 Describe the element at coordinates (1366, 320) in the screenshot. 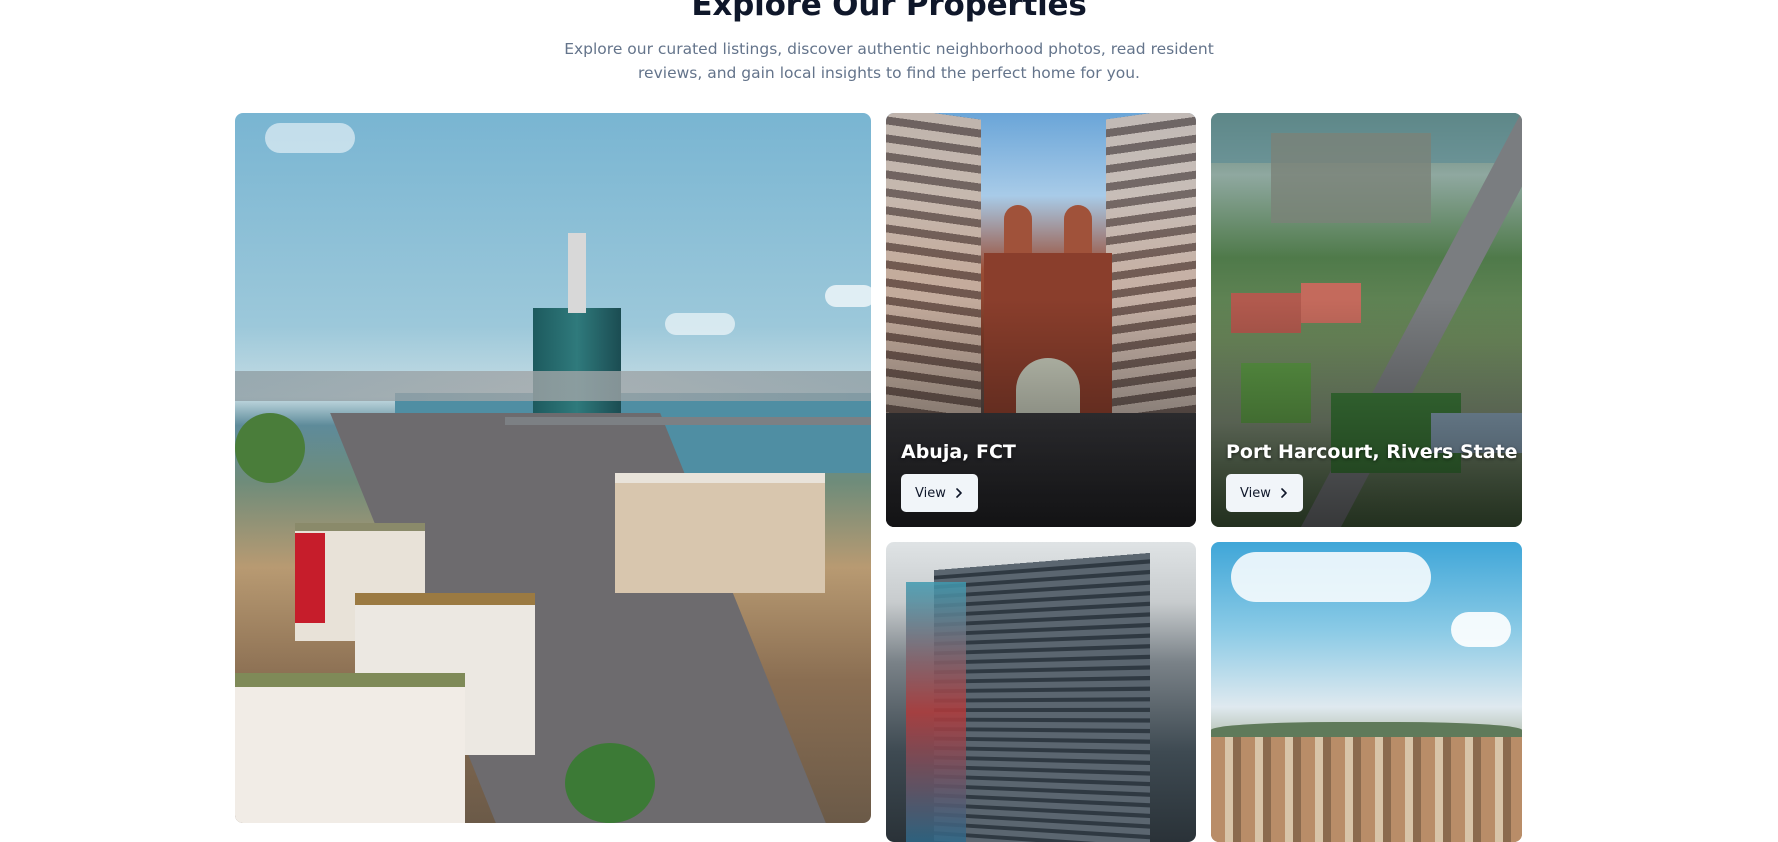

I see `property-card-port-harcourt: Port Harcourt, Rivers State View` at that location.